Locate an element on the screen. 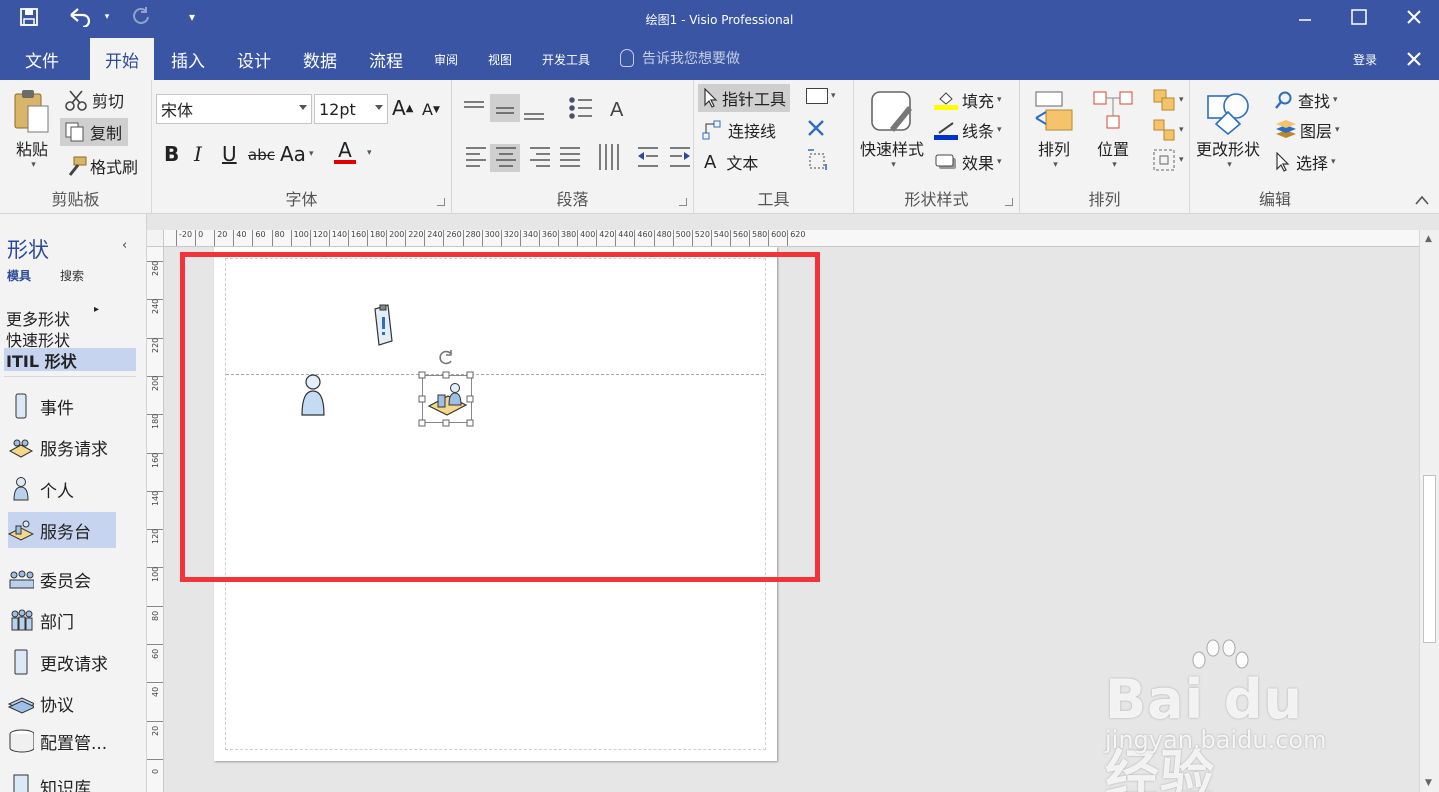  close-document-icon is located at coordinates (1414, 59).